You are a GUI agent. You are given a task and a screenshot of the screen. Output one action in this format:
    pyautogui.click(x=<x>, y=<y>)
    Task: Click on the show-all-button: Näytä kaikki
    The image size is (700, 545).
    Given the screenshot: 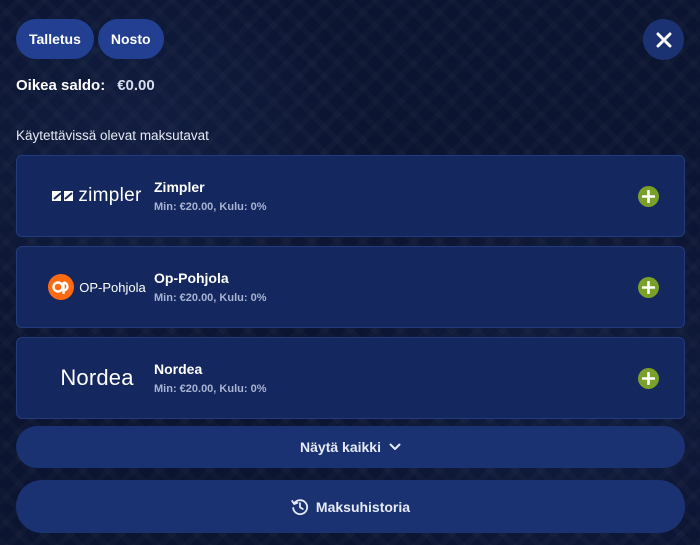 What is the action you would take?
    pyautogui.click(x=350, y=447)
    